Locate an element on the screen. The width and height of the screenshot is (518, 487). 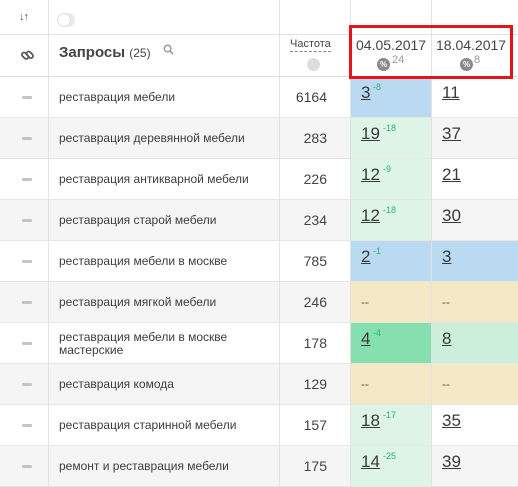
position-cell-1: 19 -18 is located at coordinates (391, 138).